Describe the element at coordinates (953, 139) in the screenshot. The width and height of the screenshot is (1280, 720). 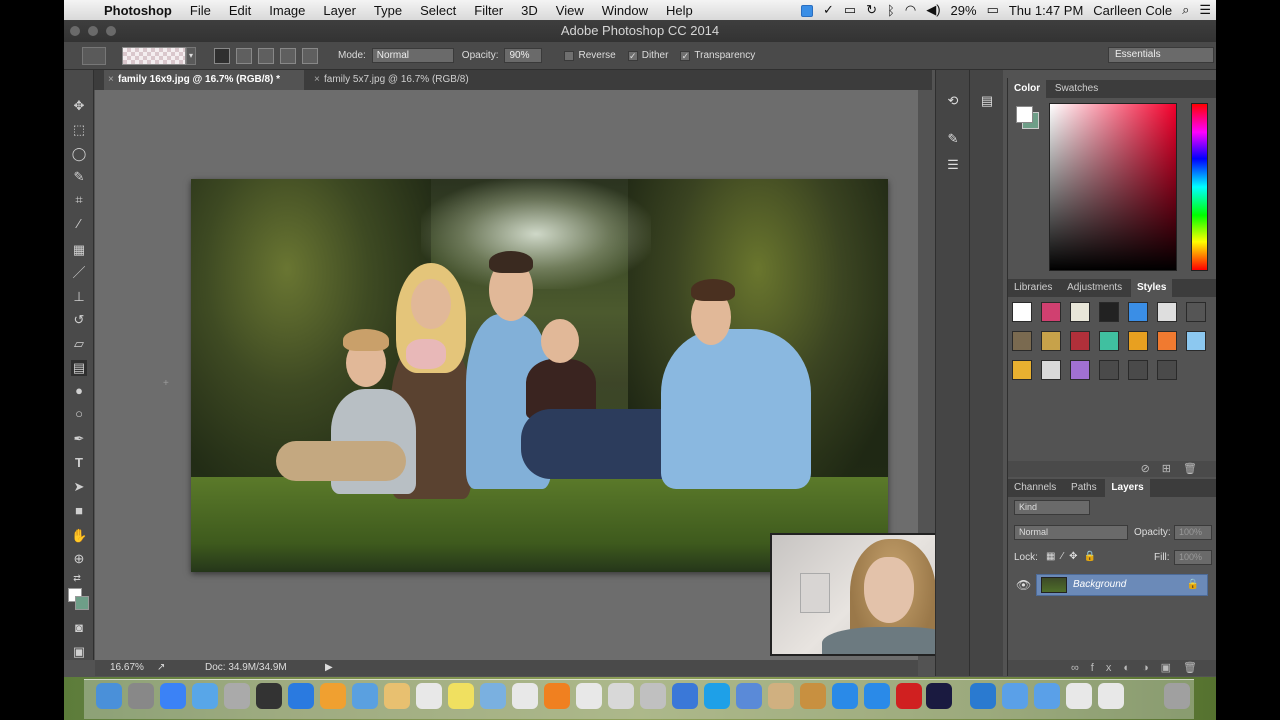
I see `brush-panel-icon: ✎` at that location.